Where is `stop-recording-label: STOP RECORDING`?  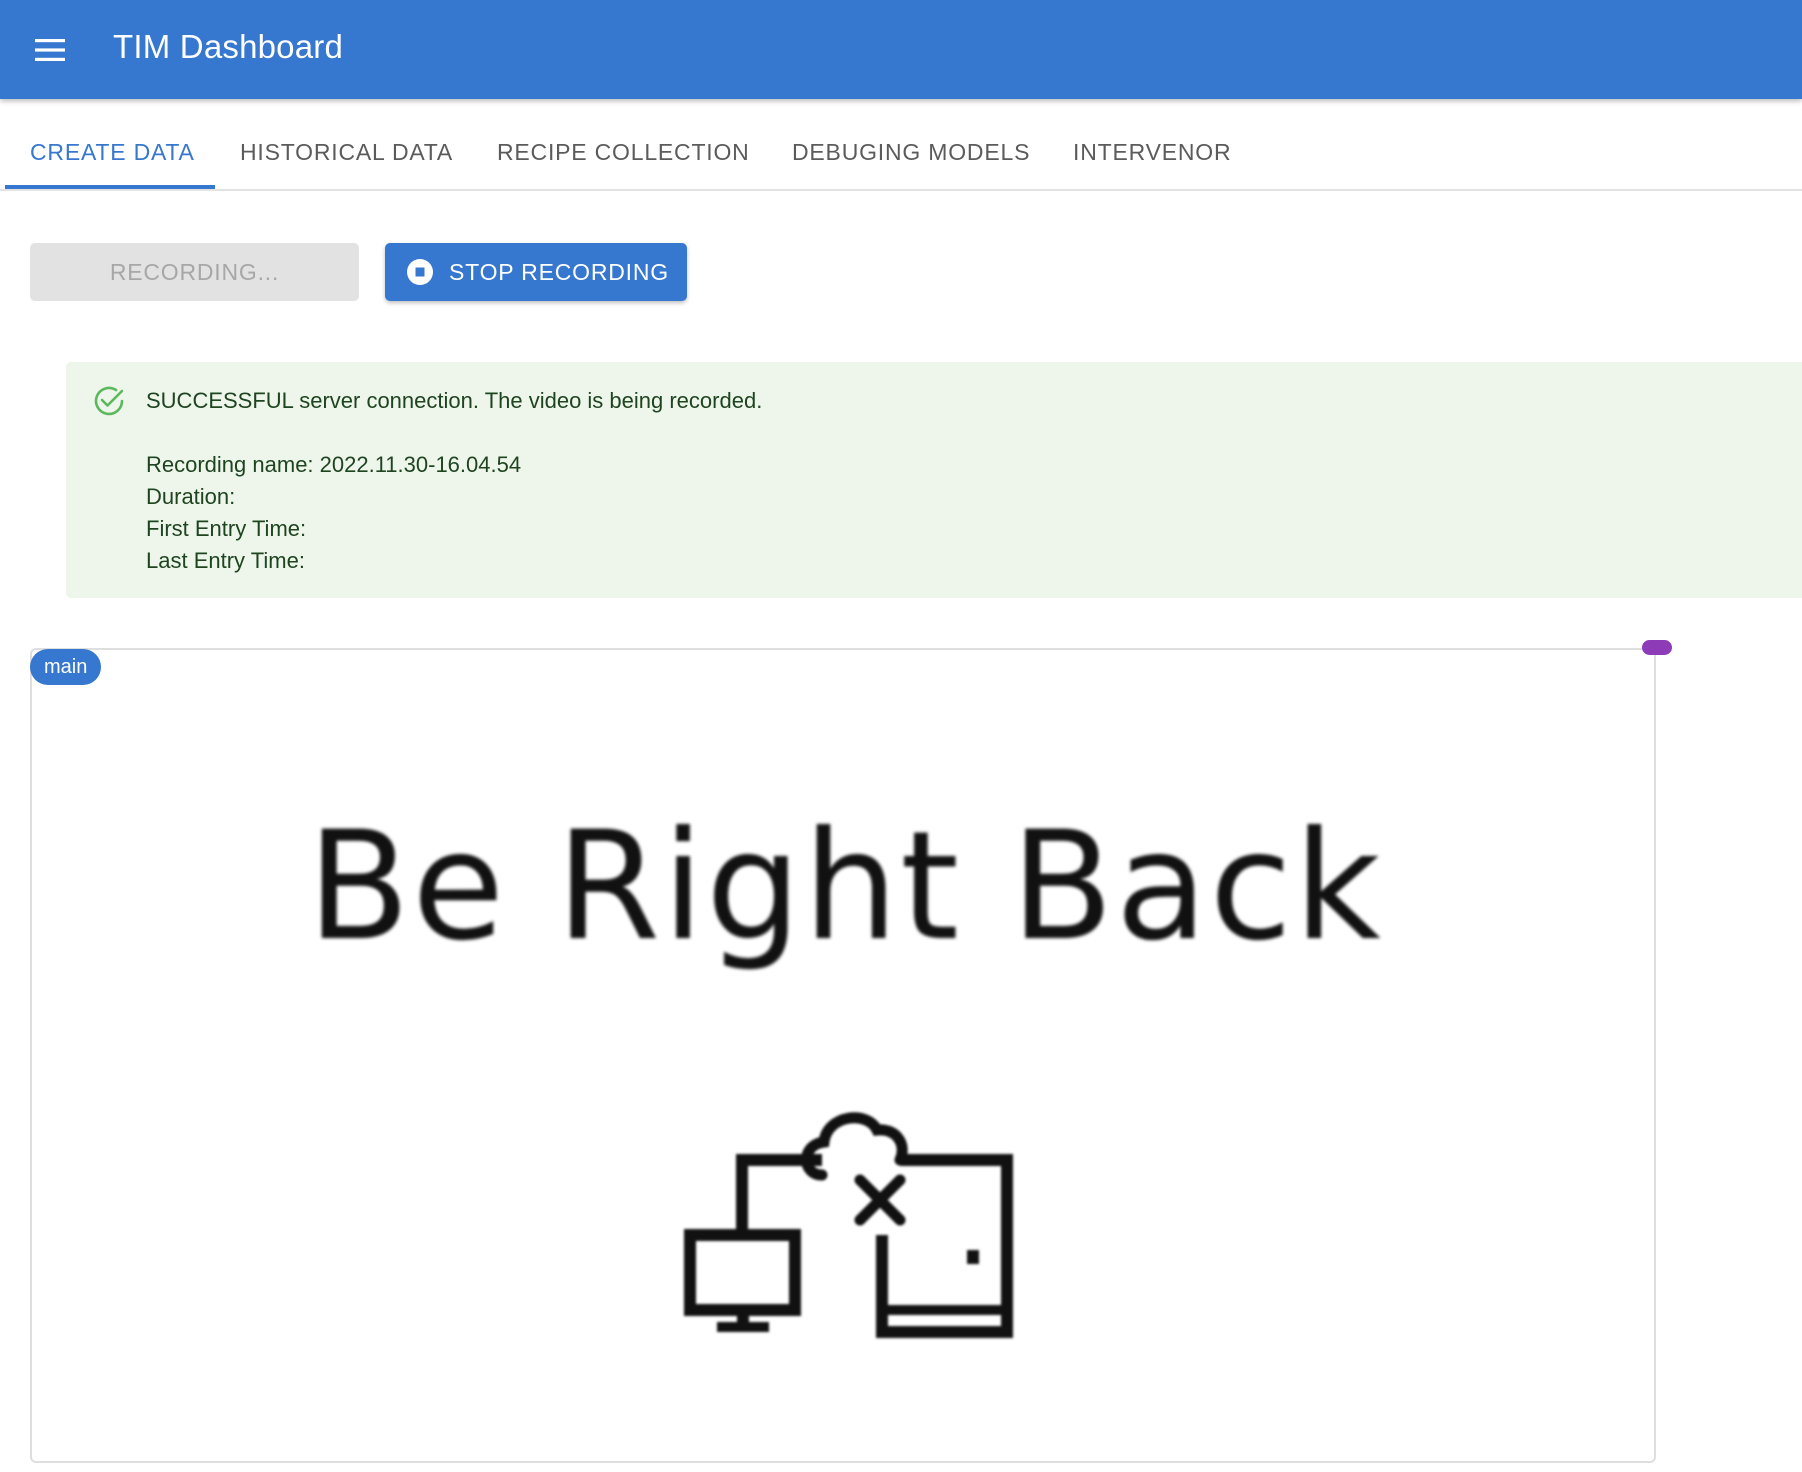 stop-recording-label: STOP RECORDING is located at coordinates (559, 272).